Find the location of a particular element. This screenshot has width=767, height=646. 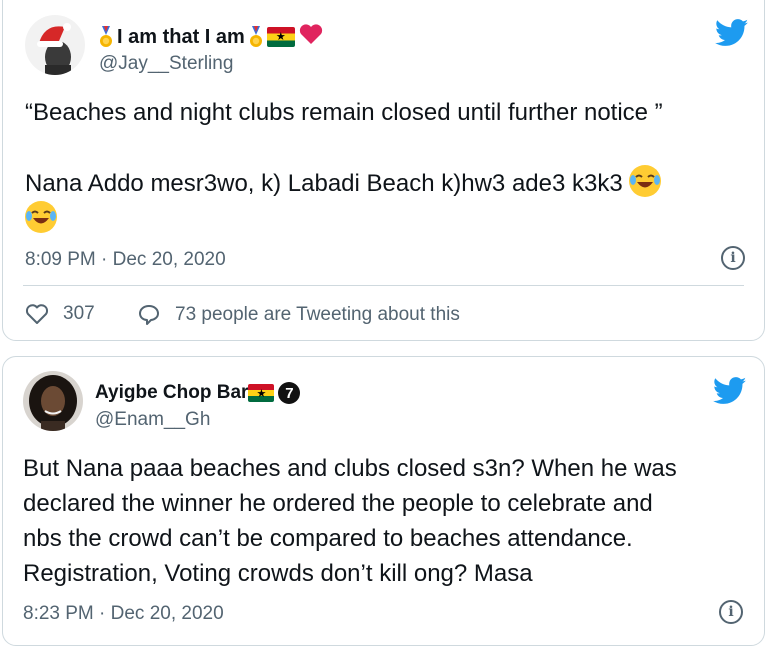

tweeting-about-link: 73 people are Tweeting about this is located at coordinates (298, 315).